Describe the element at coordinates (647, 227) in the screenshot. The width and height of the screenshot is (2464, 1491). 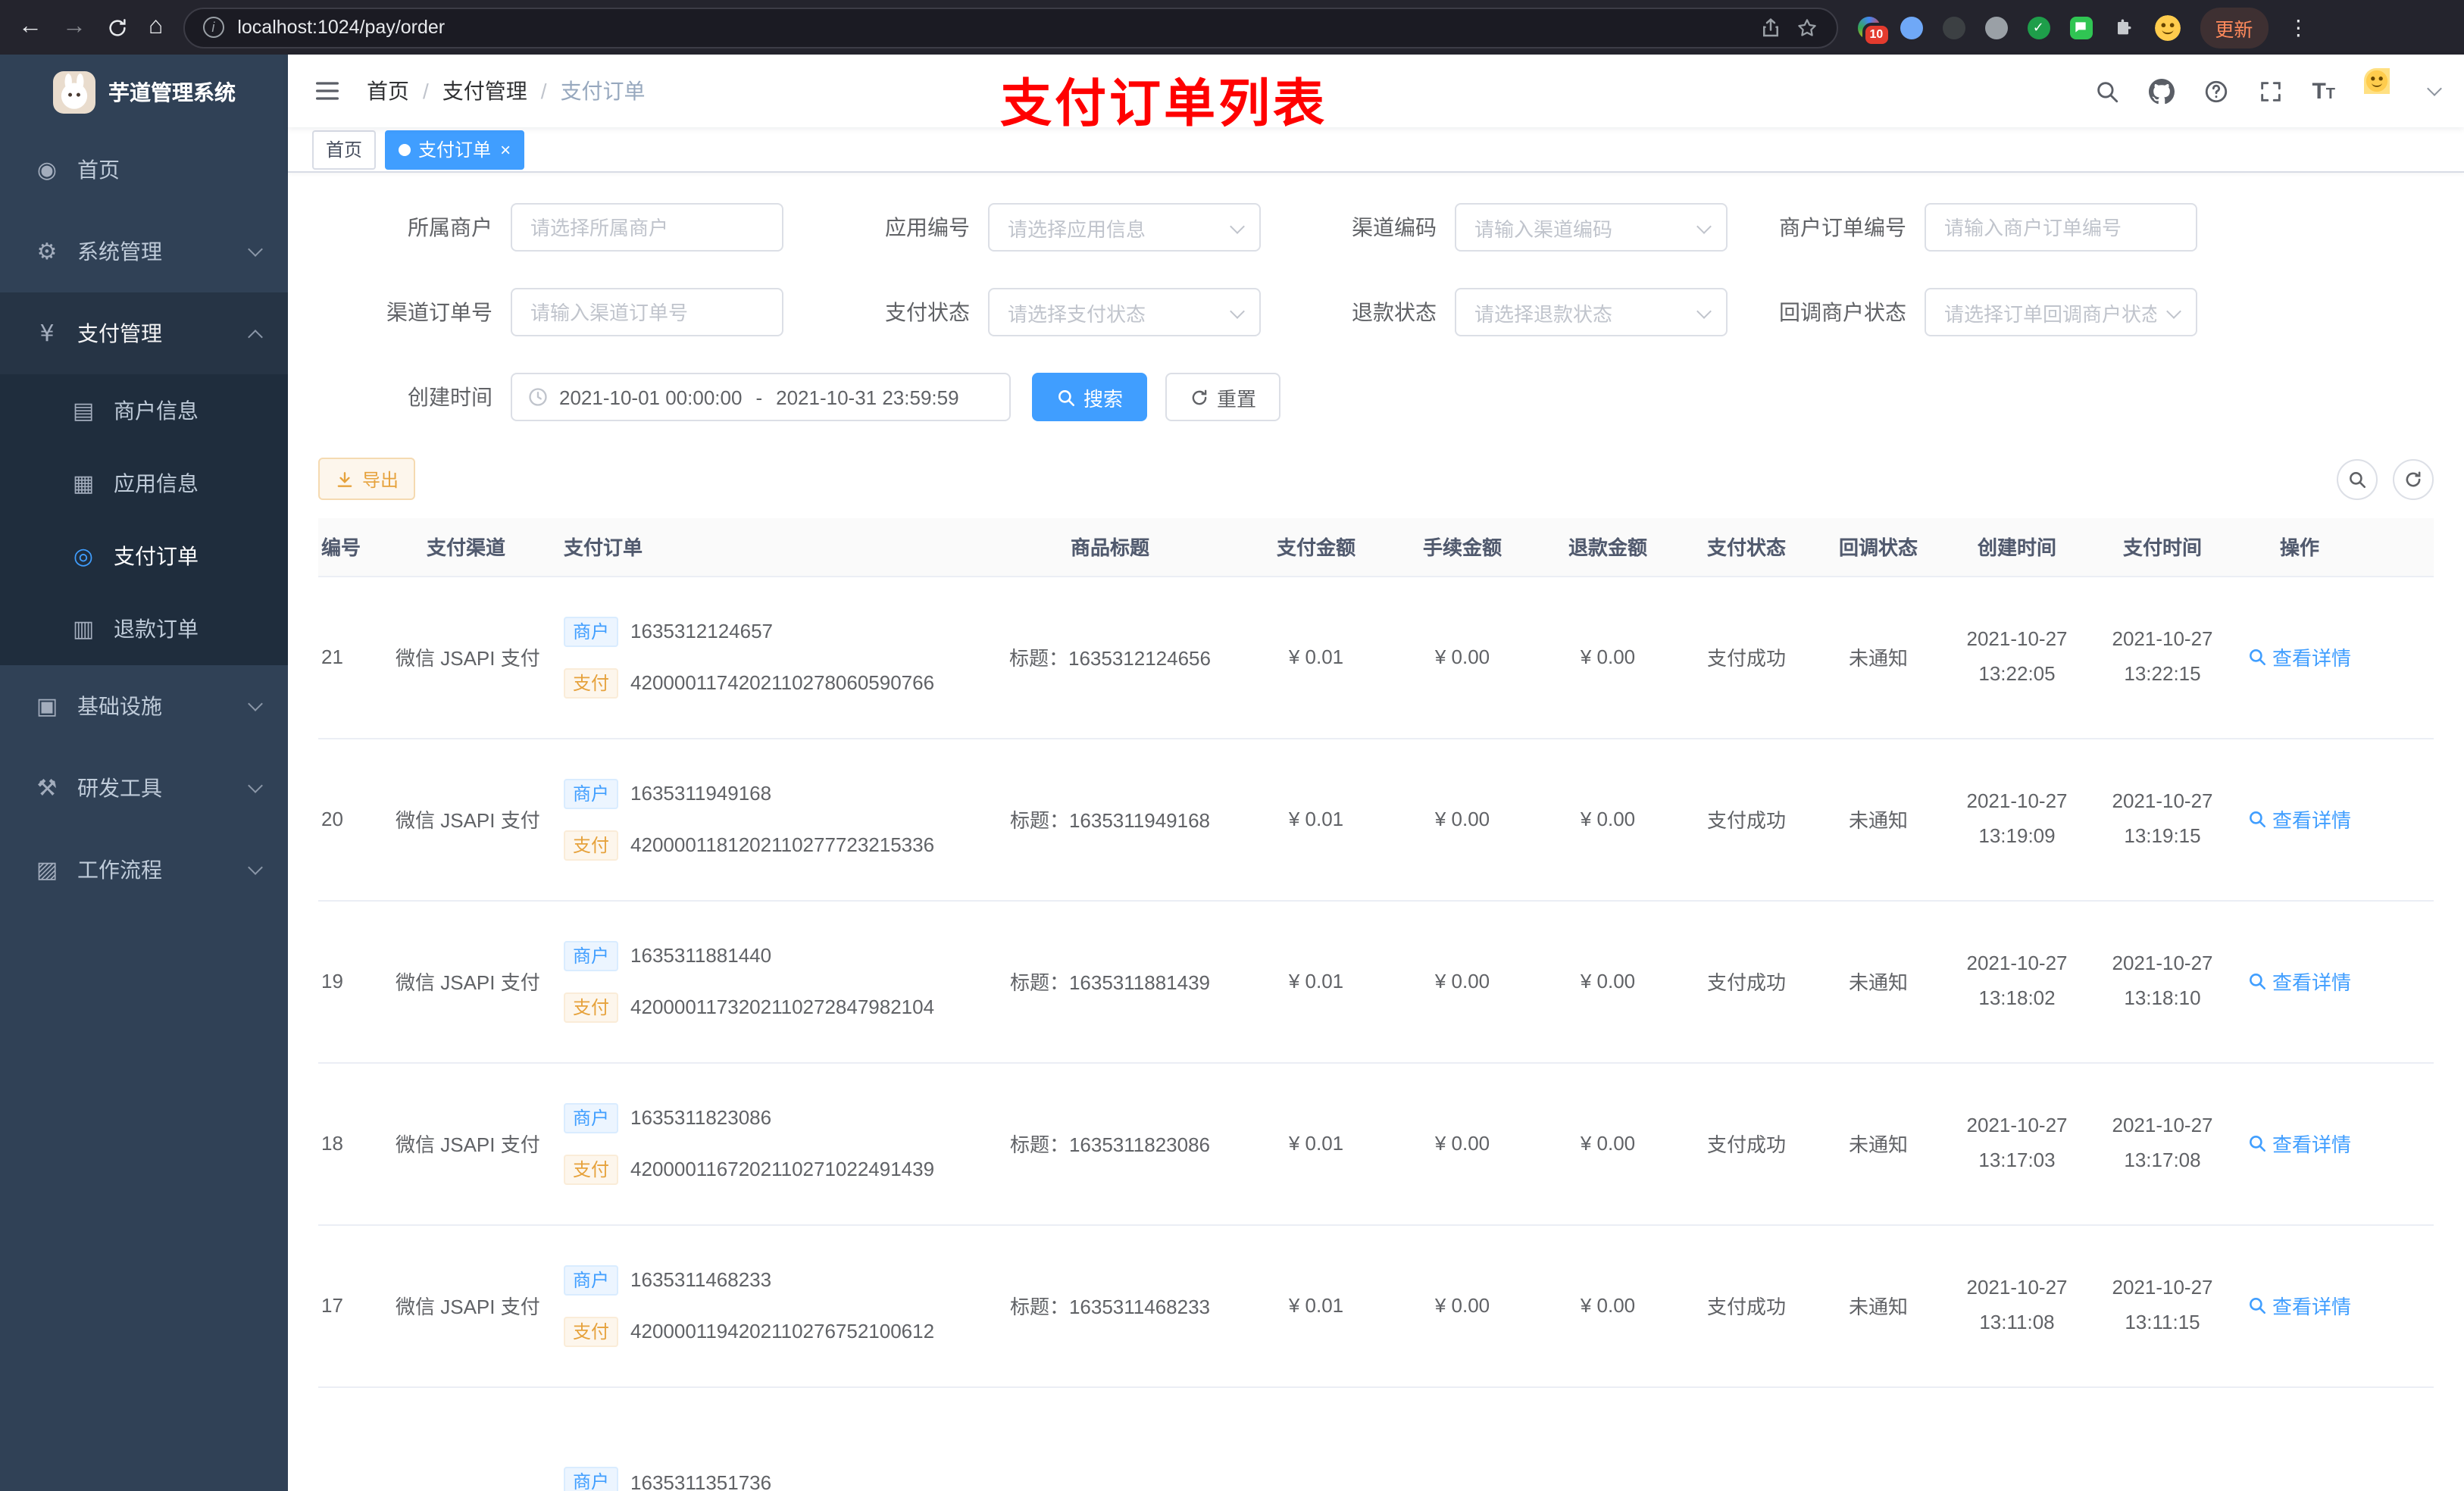
I see `merchant-input` at that location.